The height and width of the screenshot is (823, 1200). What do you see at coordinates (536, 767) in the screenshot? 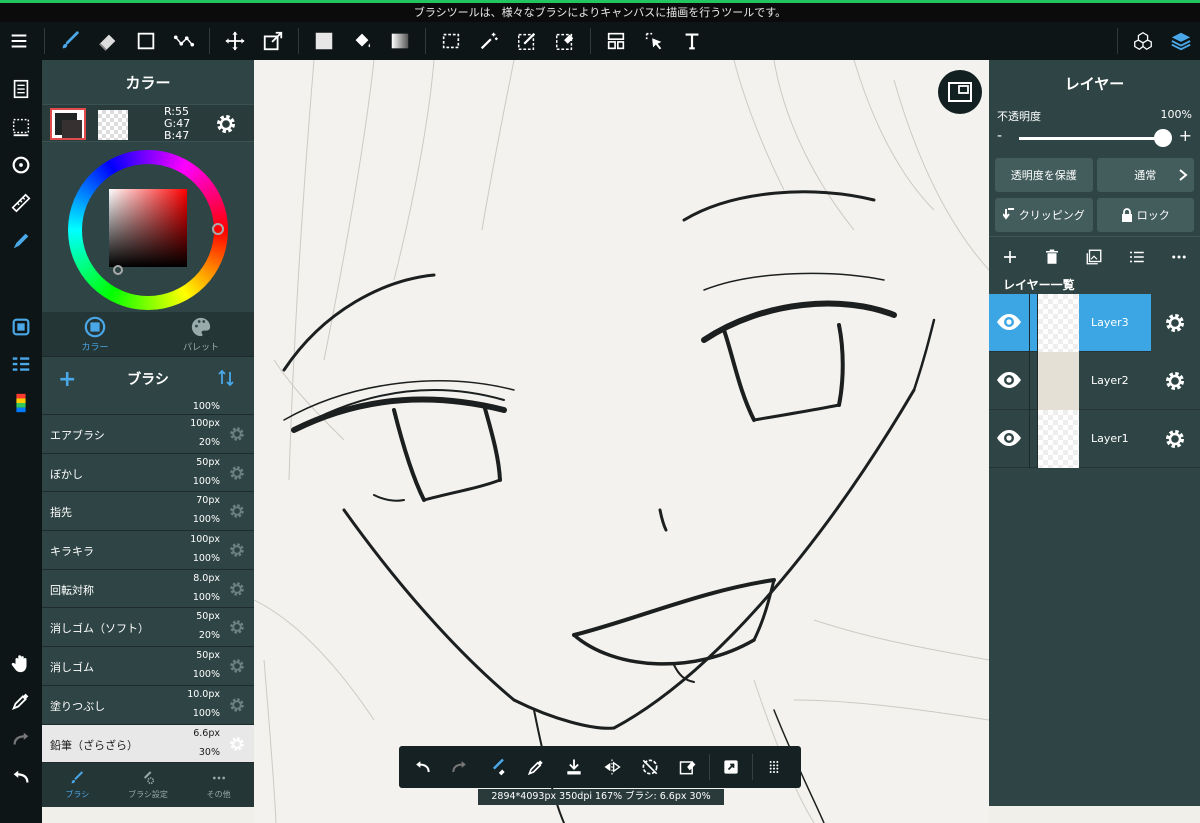
I see `eyedropper-quick-icon` at bounding box center [536, 767].